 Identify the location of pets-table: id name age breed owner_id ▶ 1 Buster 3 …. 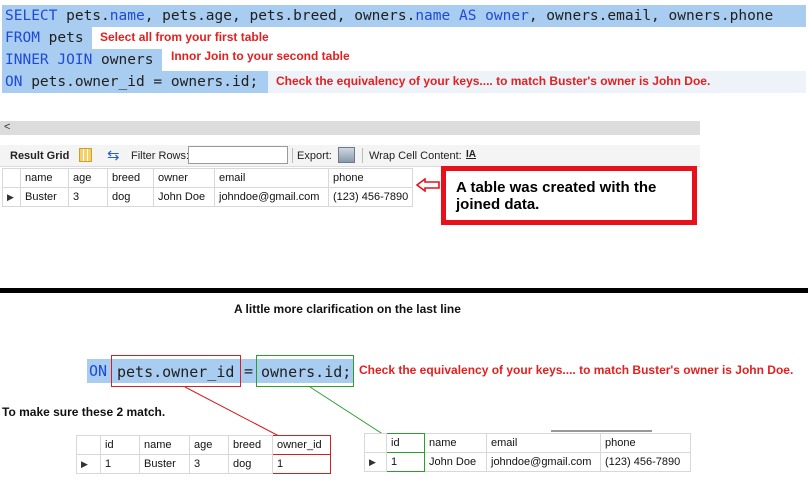
(203, 454).